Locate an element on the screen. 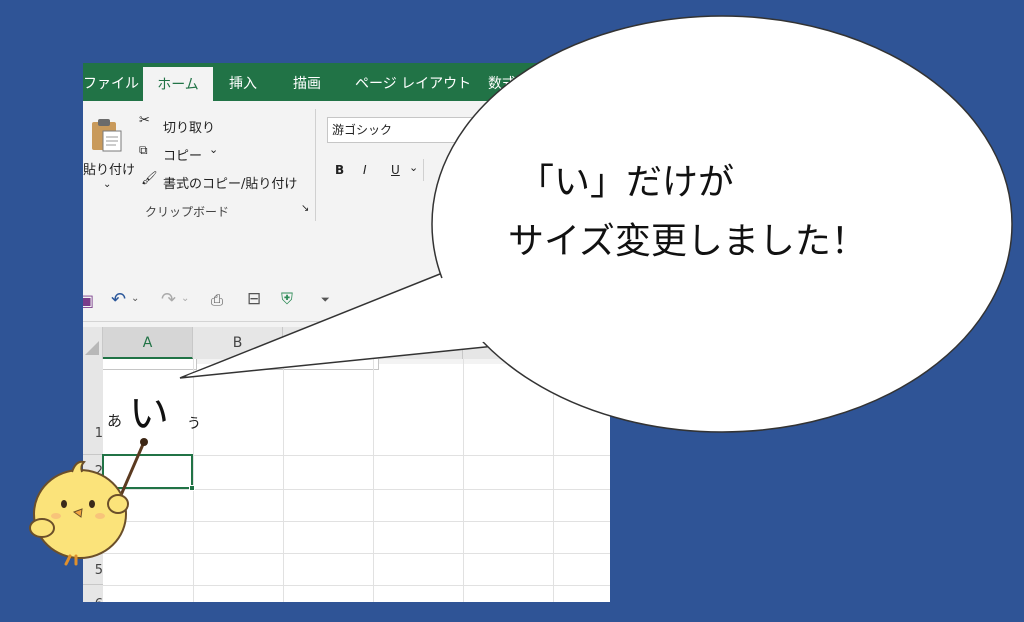 The width and height of the screenshot is (1024, 622). bubble-text-line2: サイズ変更しました！ is located at coordinates (687, 241).